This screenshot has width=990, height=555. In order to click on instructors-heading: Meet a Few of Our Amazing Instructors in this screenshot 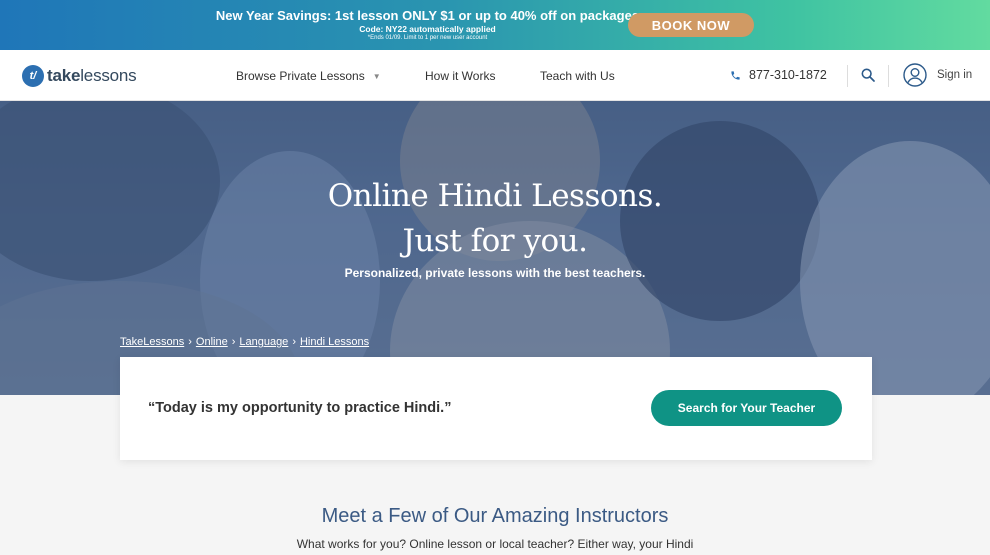, I will do `click(495, 516)`.